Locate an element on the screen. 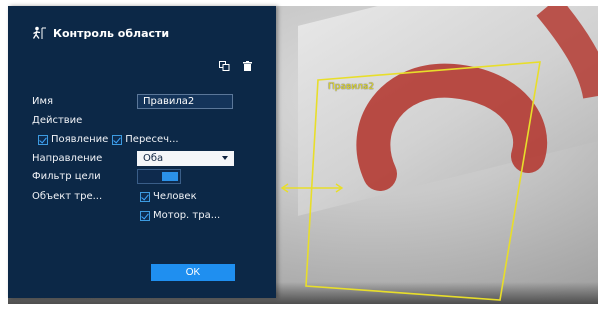 The height and width of the screenshot is (309, 605). cross-checkbox is located at coordinates (117, 139).